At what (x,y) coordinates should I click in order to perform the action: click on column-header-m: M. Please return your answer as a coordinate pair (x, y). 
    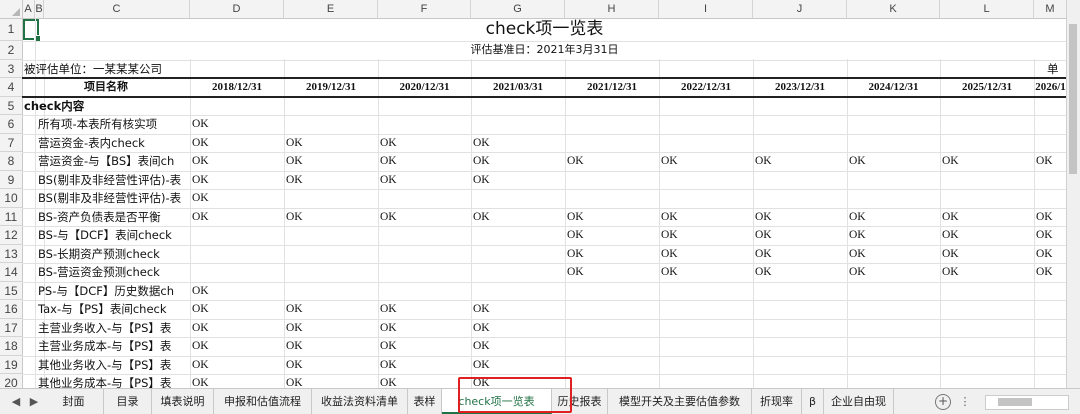
    Looking at the image, I should click on (1050, 9).